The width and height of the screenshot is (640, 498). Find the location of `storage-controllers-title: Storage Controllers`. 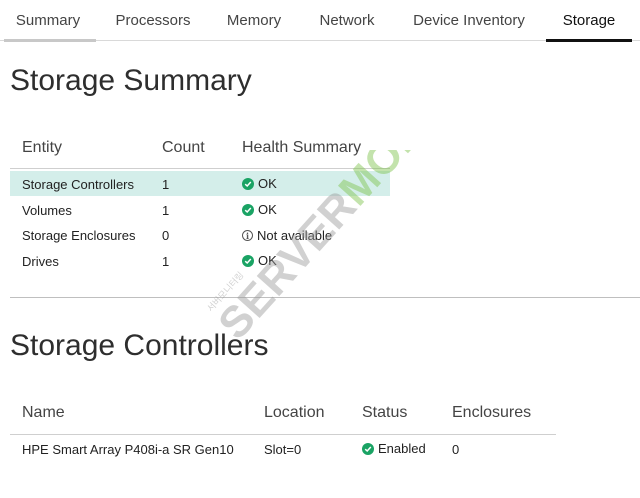

storage-controllers-title: Storage Controllers is located at coordinates (139, 345).